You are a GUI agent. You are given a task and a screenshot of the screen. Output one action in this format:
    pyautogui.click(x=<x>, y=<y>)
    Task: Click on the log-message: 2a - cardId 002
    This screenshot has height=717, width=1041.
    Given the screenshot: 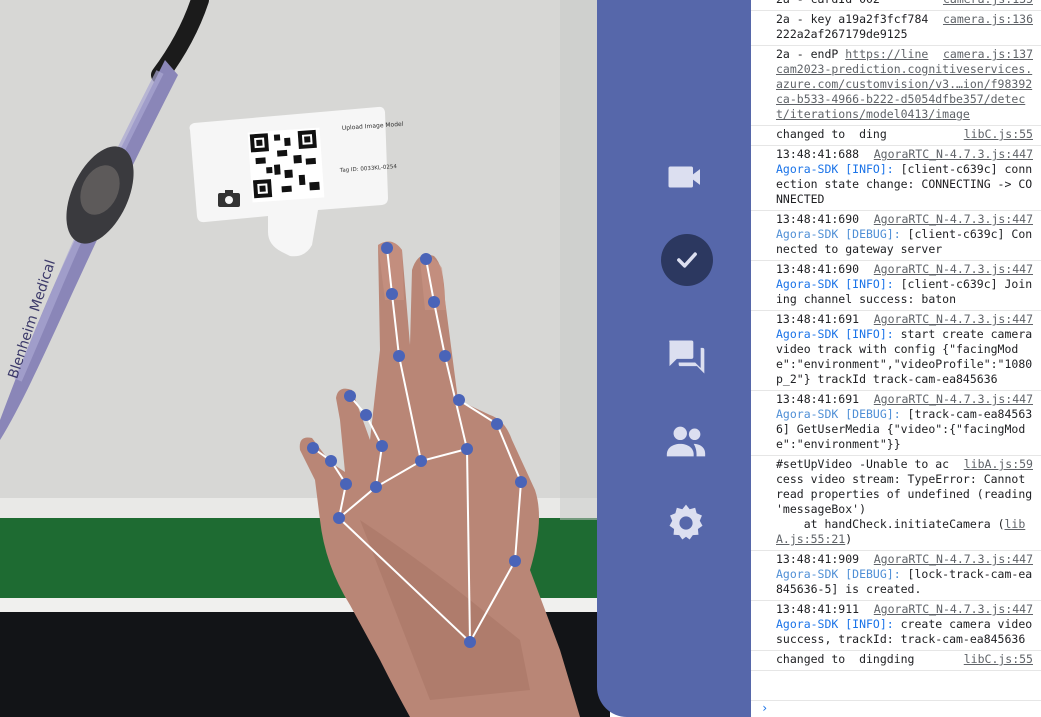 What is the action you would take?
    pyautogui.click(x=828, y=3)
    